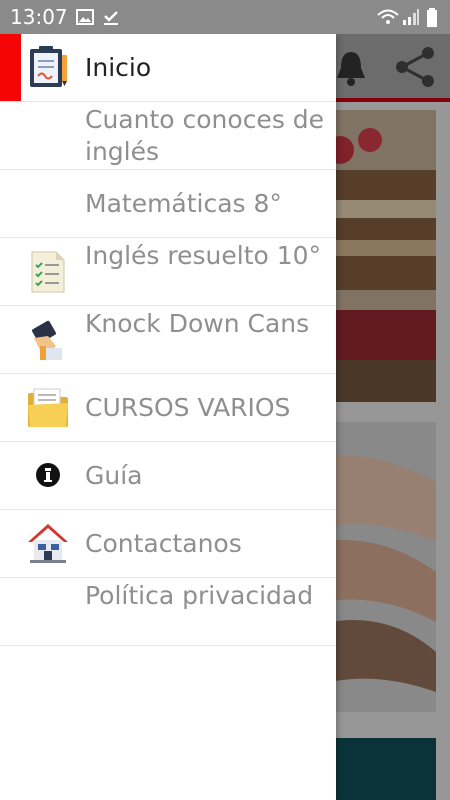 The width and height of the screenshot is (450, 800). I want to click on drawer-item-label: Cuanto conoces de inglés, so click(205, 135).